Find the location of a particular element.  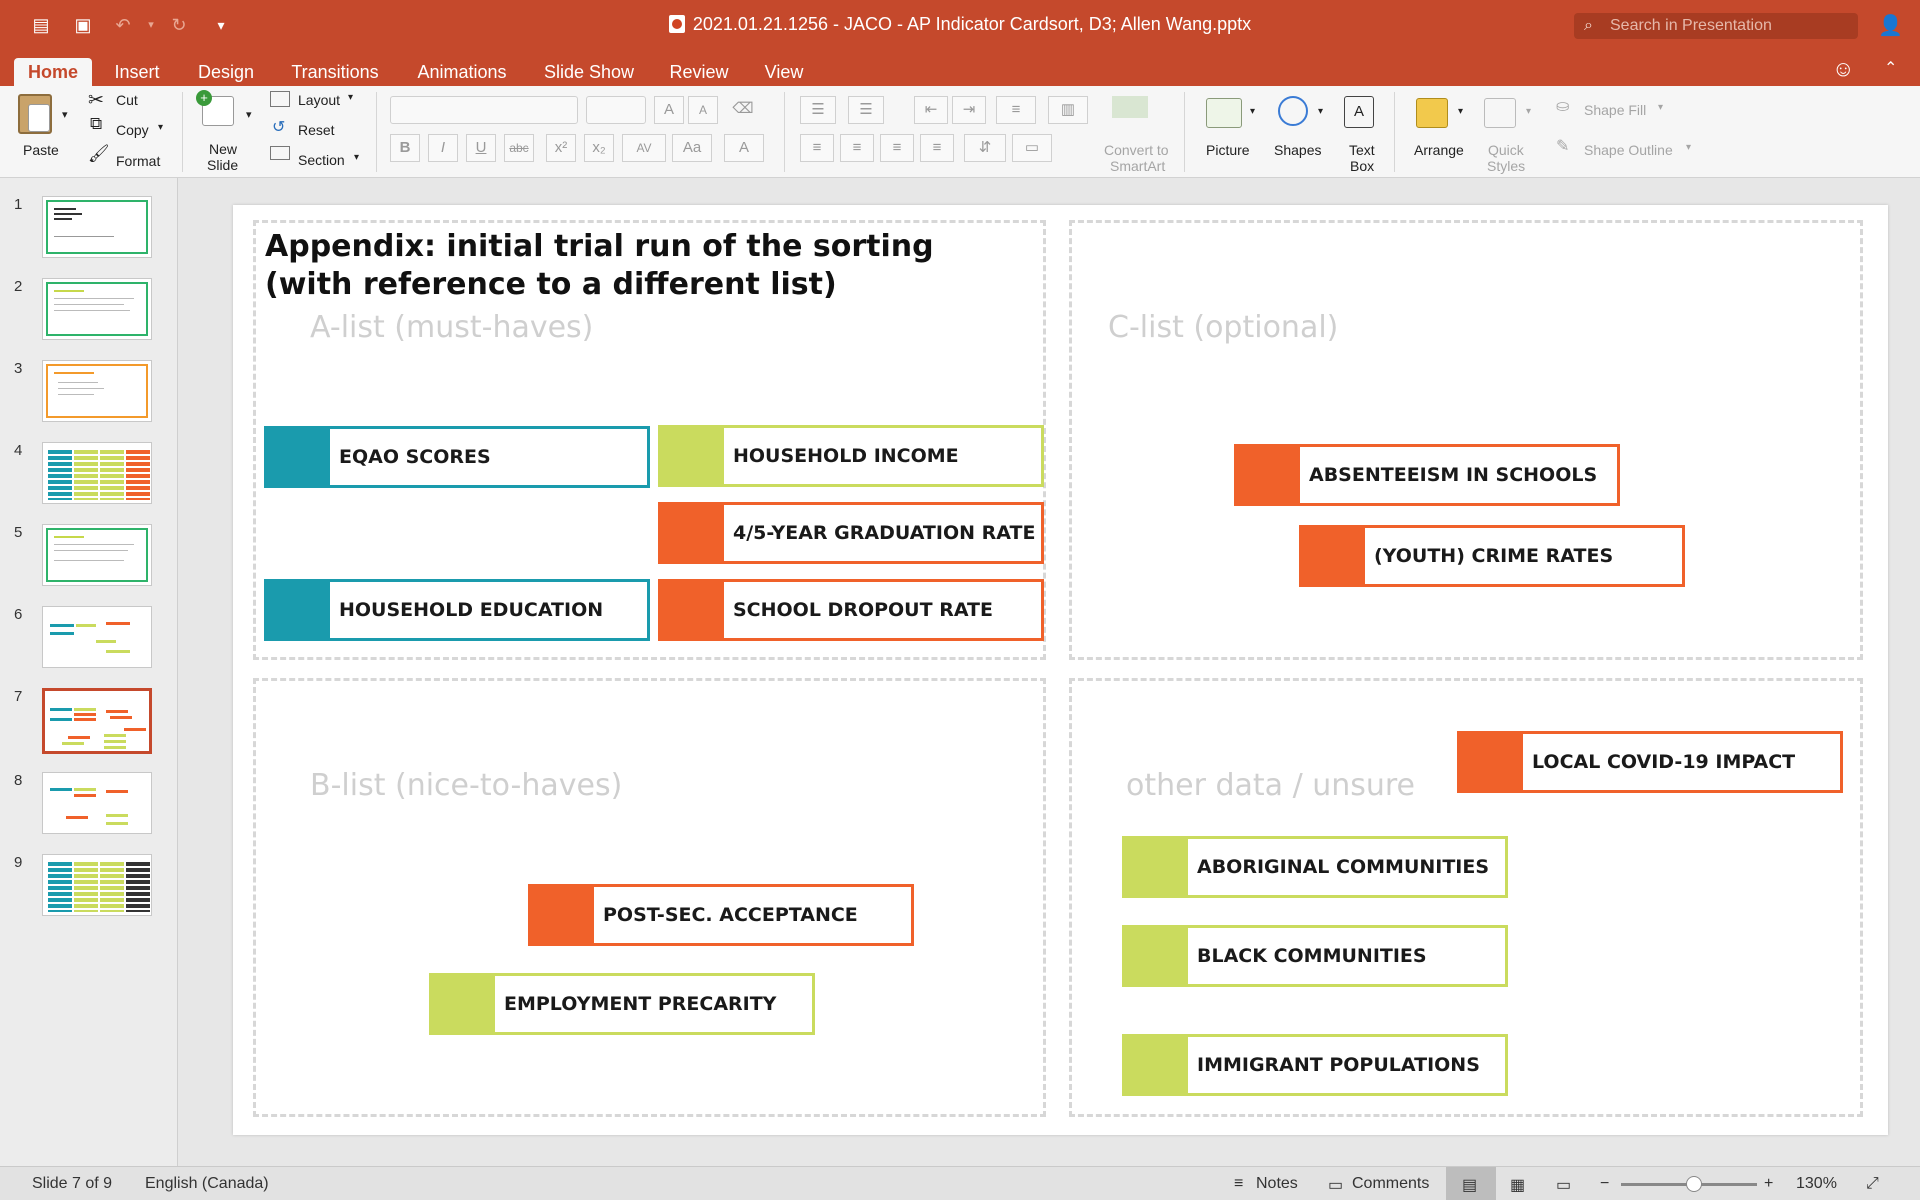

tab-home: Home is located at coordinates (53, 72).